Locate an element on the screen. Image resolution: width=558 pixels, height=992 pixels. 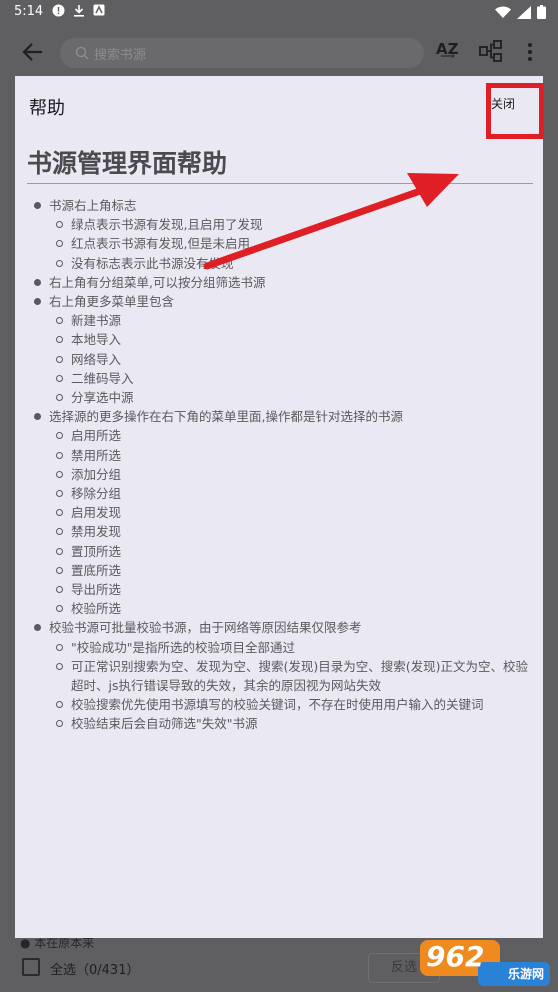
battery-icon is located at coordinates (541, 12).